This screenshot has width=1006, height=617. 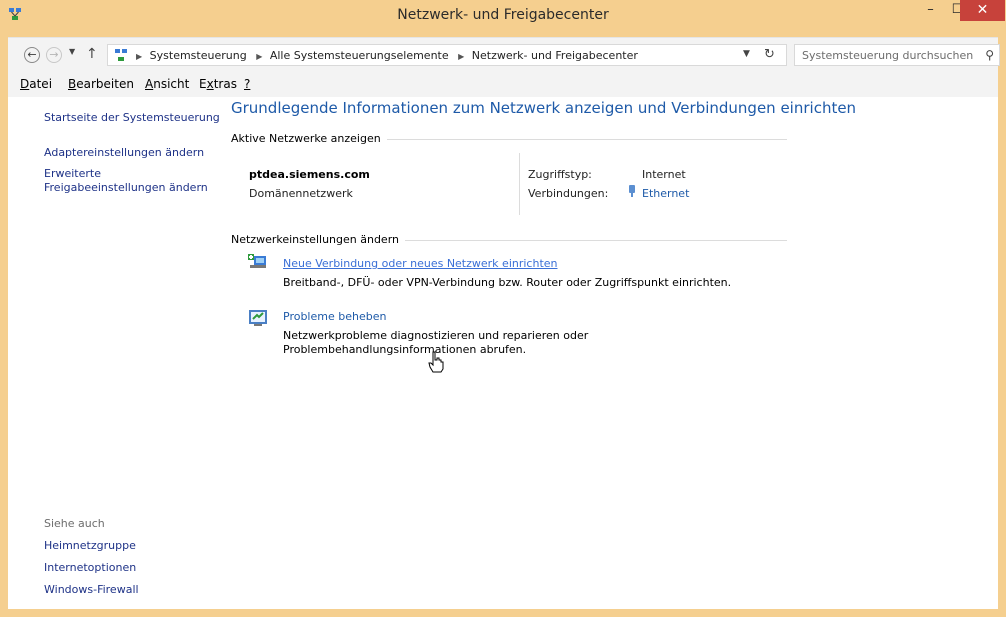 What do you see at coordinates (359, 55) in the screenshot?
I see `breadcrumb-item: Alle Systemsteuerungselemente` at bounding box center [359, 55].